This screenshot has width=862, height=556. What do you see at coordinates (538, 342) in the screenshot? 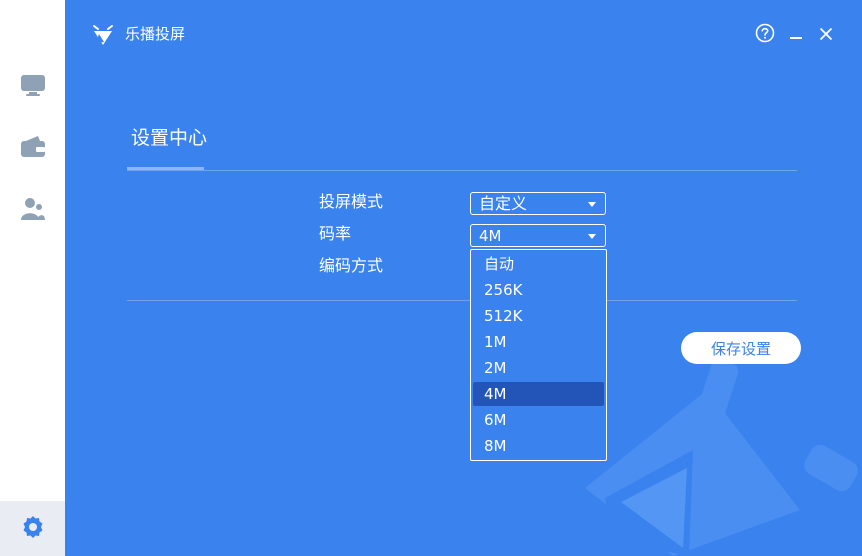
I see `bitrate-option: 1M` at bounding box center [538, 342].